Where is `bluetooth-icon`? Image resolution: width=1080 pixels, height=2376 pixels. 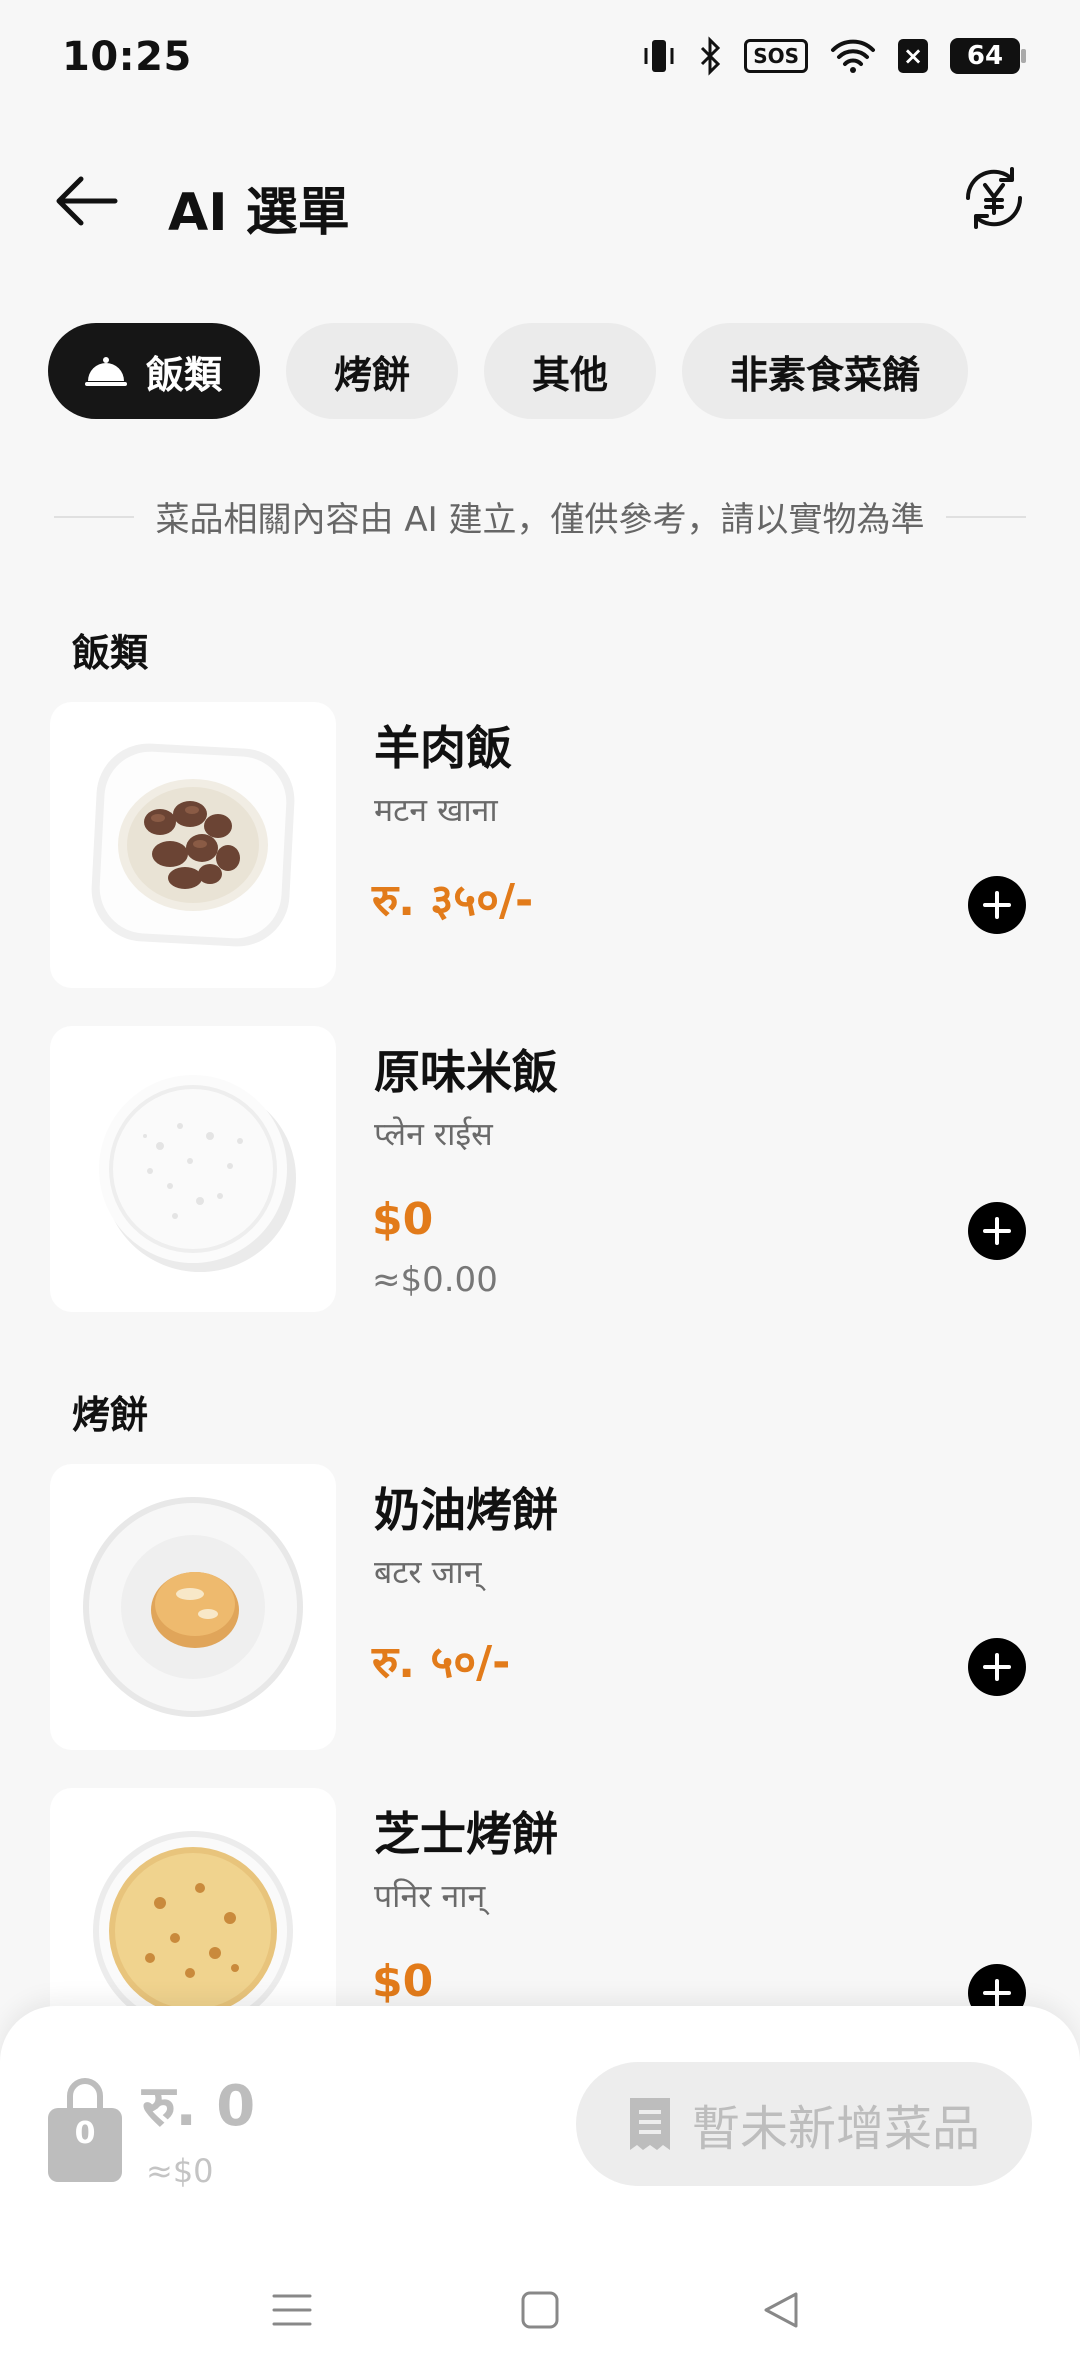
bluetooth-icon is located at coordinates (710, 56).